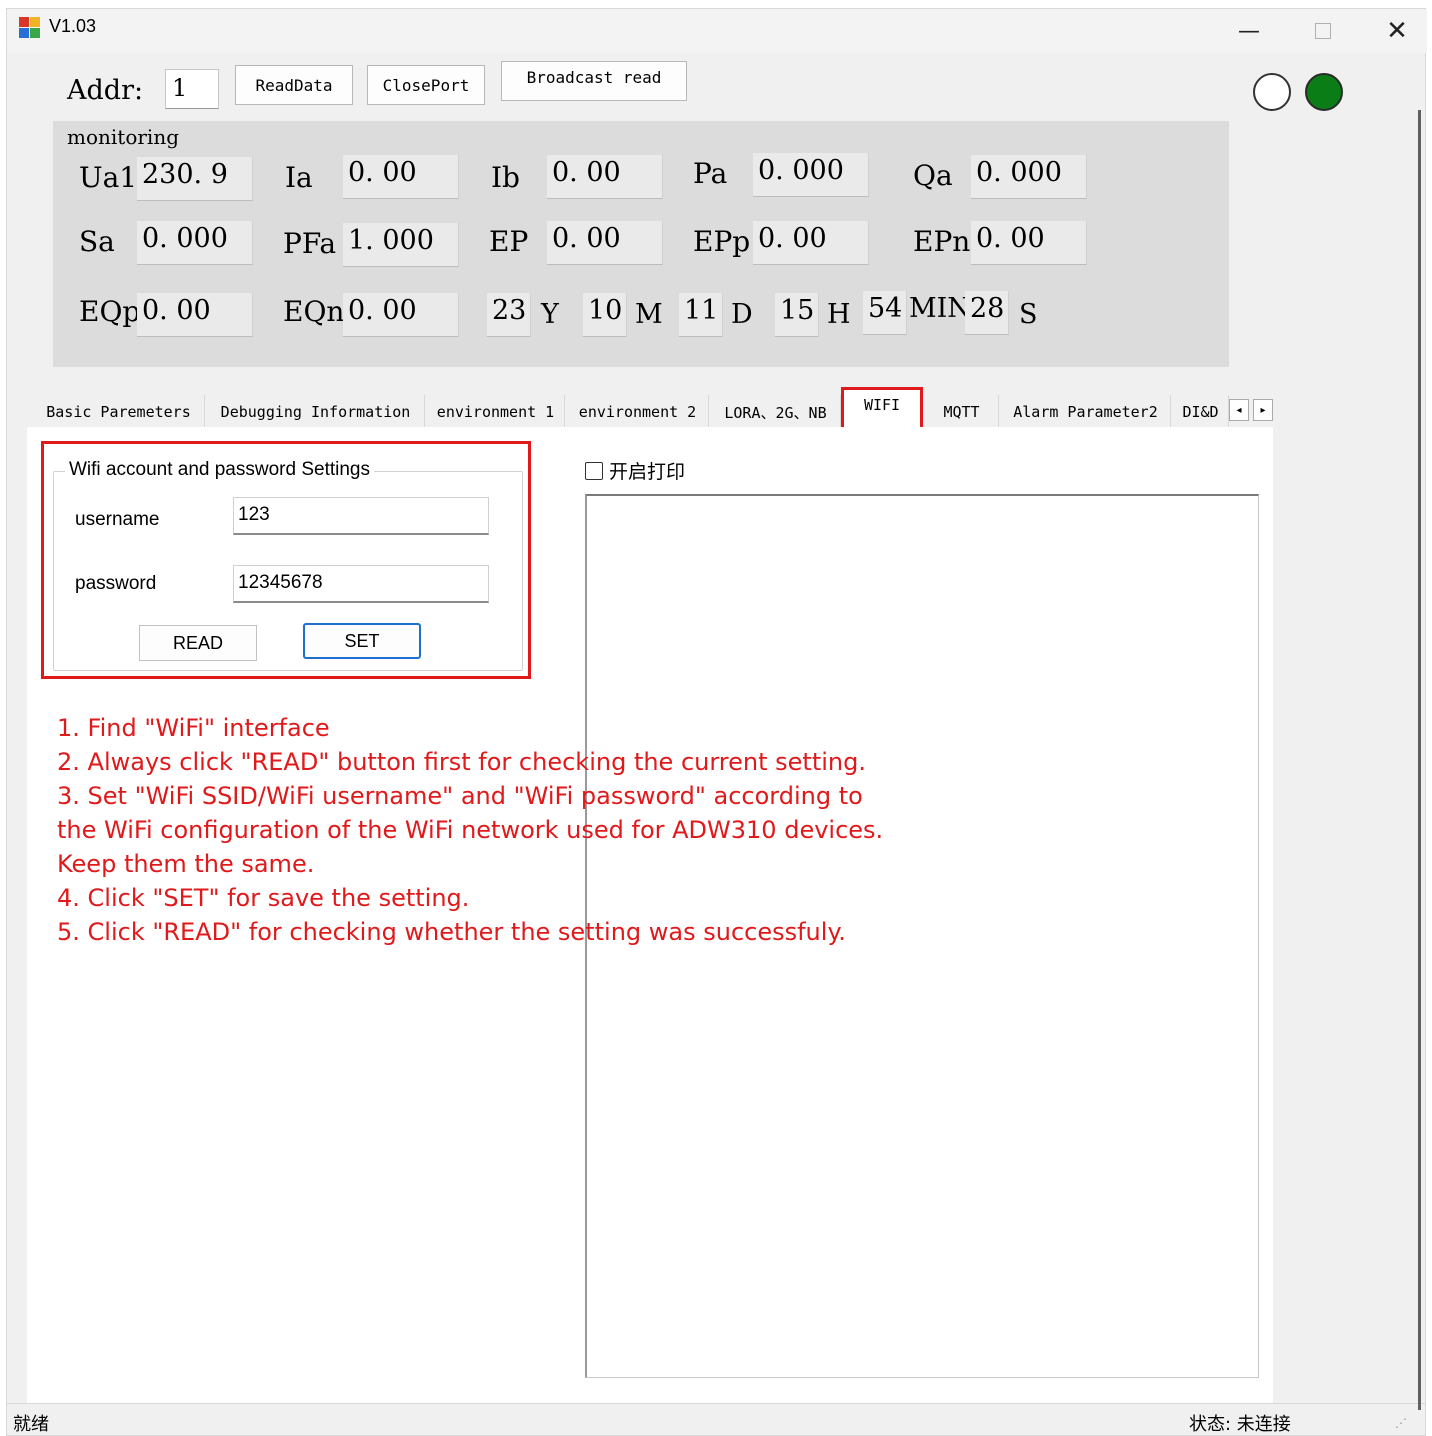  Describe the element at coordinates (30, 28) in the screenshot. I see `app-icon` at that location.